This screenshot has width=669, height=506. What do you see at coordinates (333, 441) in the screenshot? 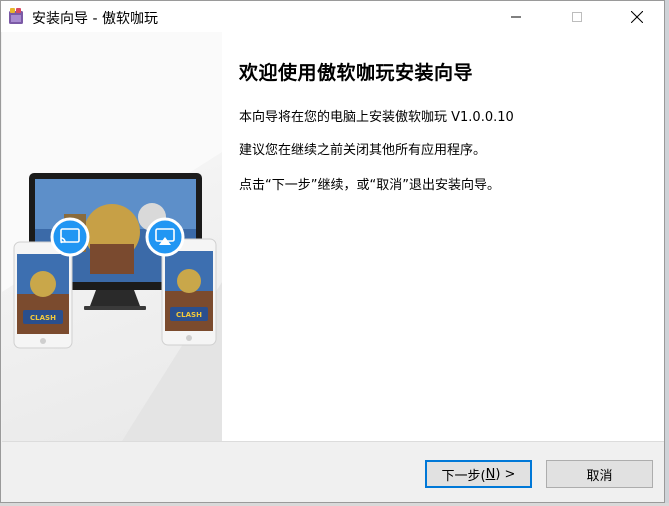
I see `footer-separator` at bounding box center [333, 441].